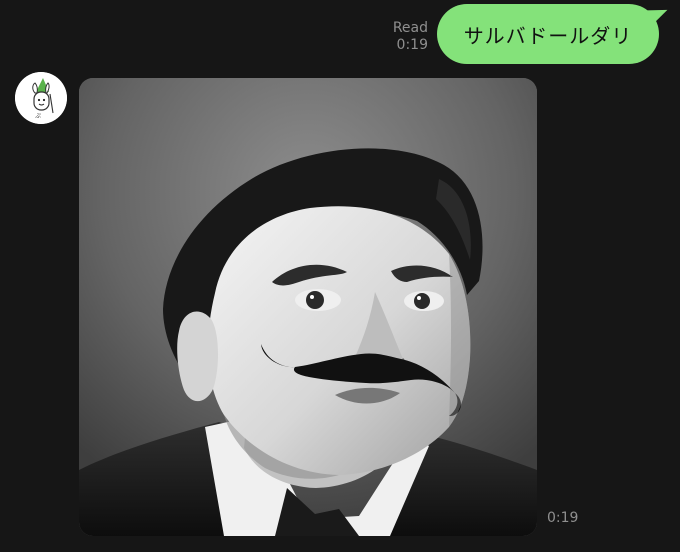 This screenshot has width=680, height=552. I want to click on message-text: サルバドールダリ, so click(548, 35).